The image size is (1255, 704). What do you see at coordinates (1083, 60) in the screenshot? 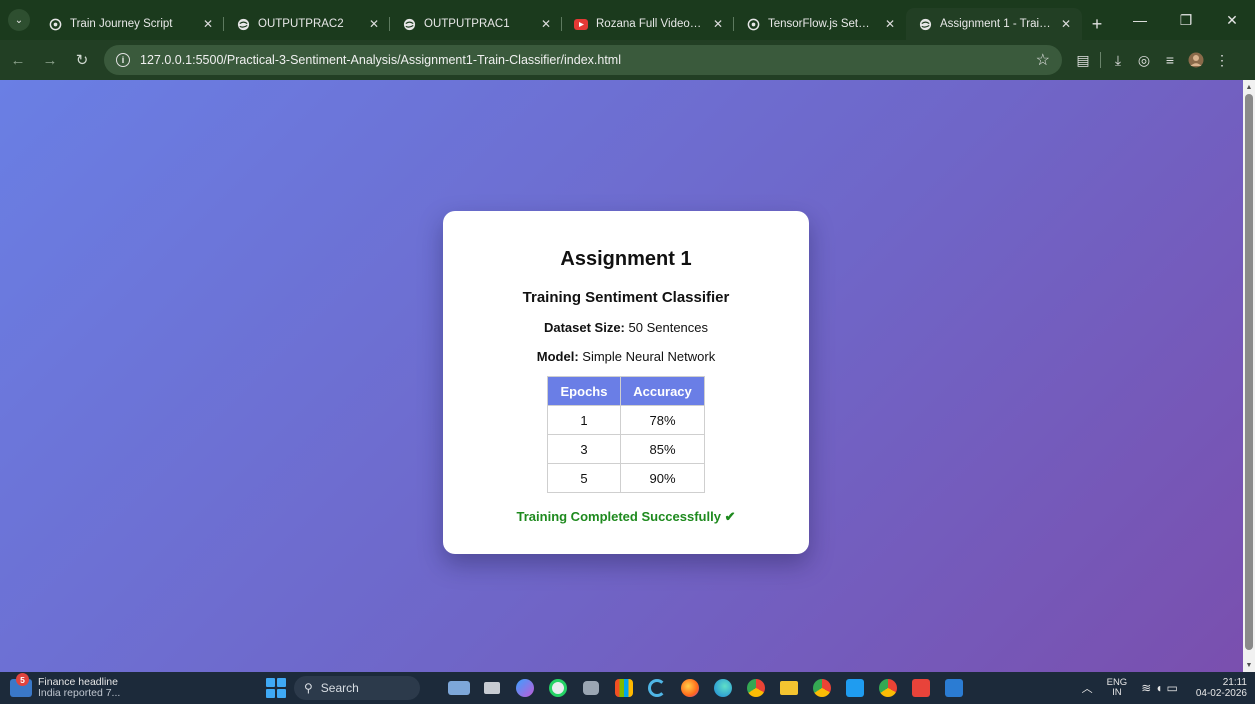
I see `reading-mode-icon: ▤` at bounding box center [1083, 60].